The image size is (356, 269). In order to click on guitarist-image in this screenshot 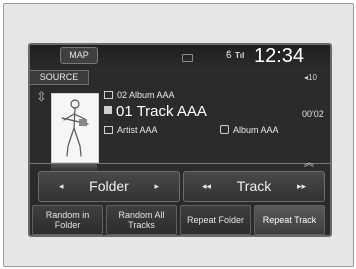, I will do `click(75, 128)`.